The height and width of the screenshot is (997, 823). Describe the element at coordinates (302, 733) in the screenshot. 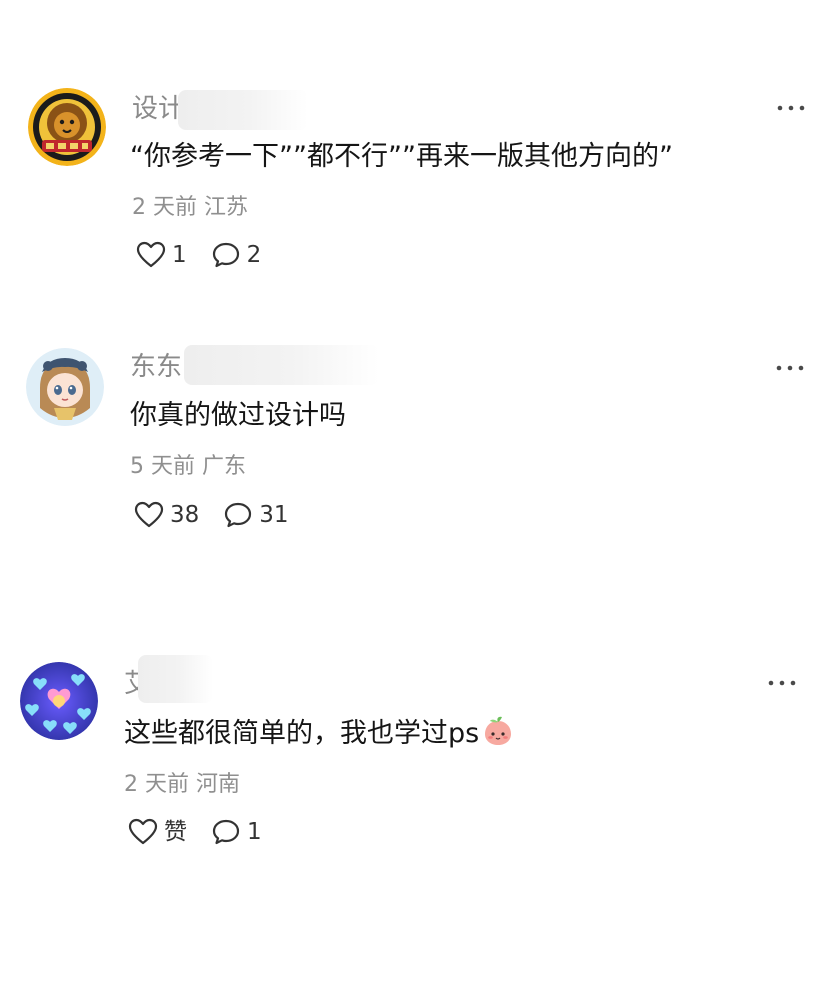

I see `comment-text-body: 这些都很简单的，我也学过ps` at that location.